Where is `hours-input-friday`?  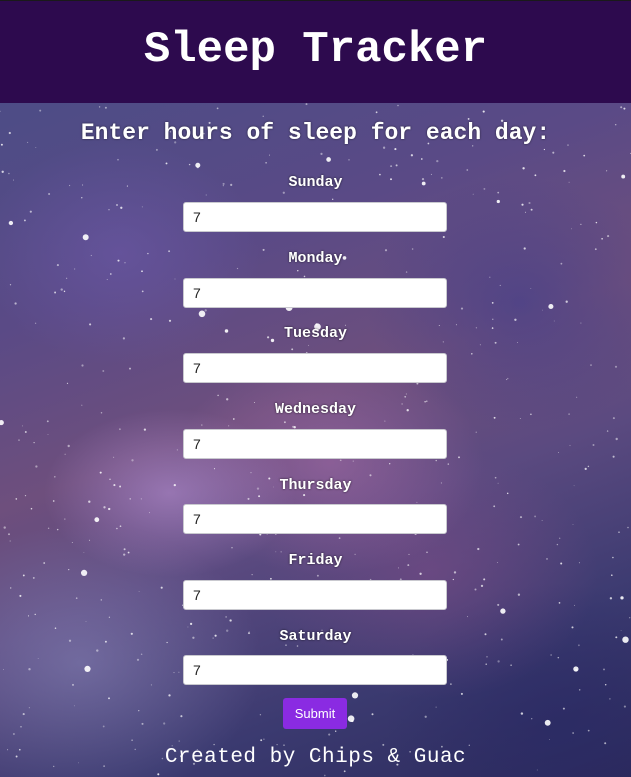 hours-input-friday is located at coordinates (315, 595).